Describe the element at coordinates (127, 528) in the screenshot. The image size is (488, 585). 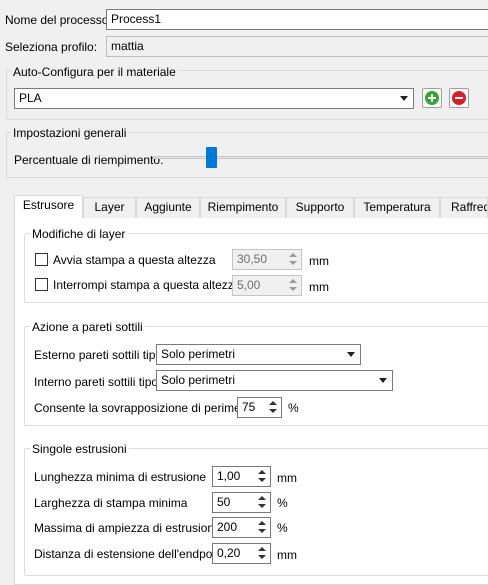
I see `max-width-label: Massima di ampiezza di estrusione` at that location.